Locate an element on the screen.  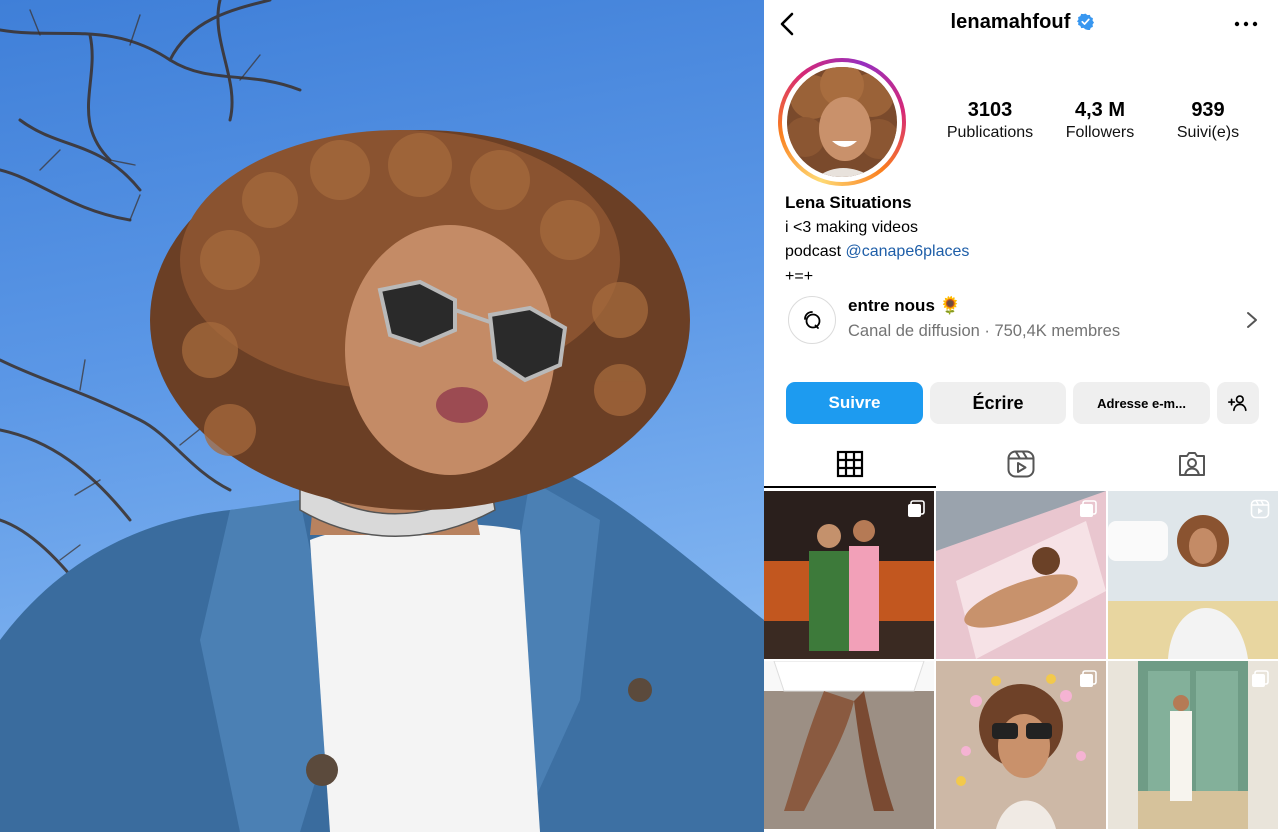
reels-icon is located at coordinates (1021, 464).